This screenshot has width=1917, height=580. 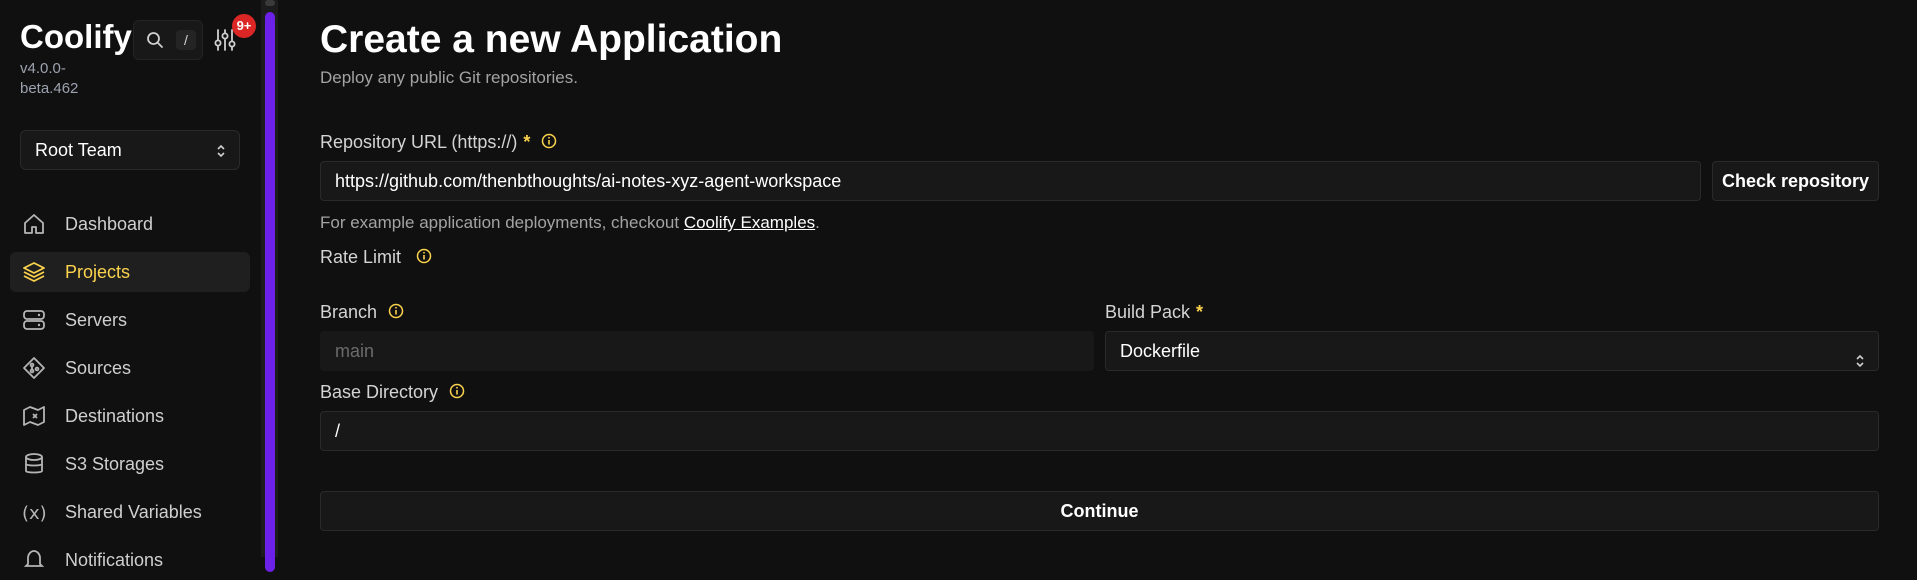 I want to click on sidebar-item-label: Notifications, so click(x=114, y=560).